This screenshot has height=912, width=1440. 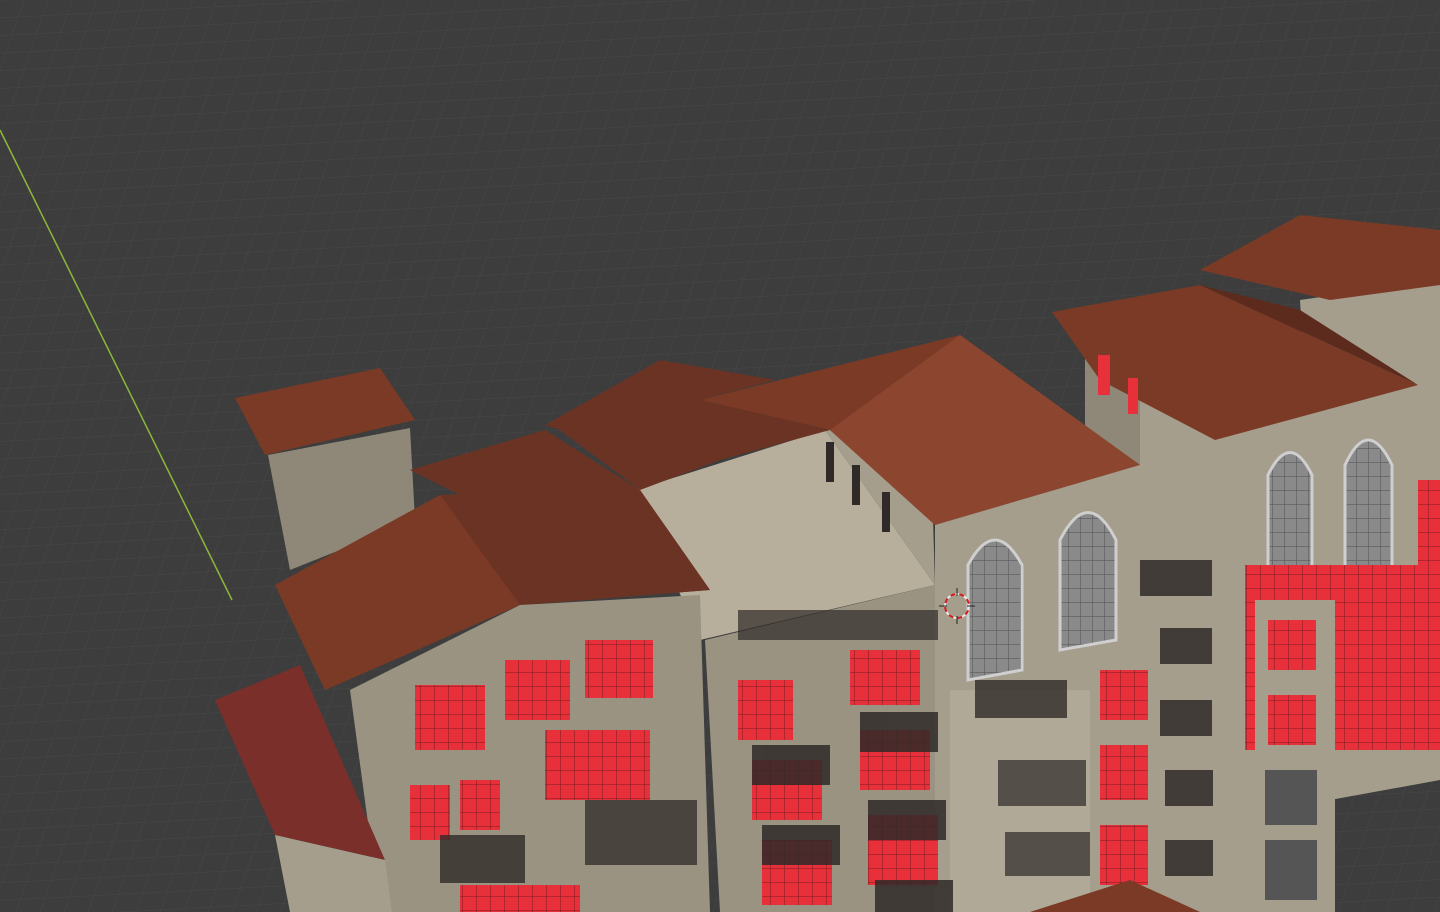 What do you see at coordinates (886, 512) in the screenshot?
I see `central-window-c` at bounding box center [886, 512].